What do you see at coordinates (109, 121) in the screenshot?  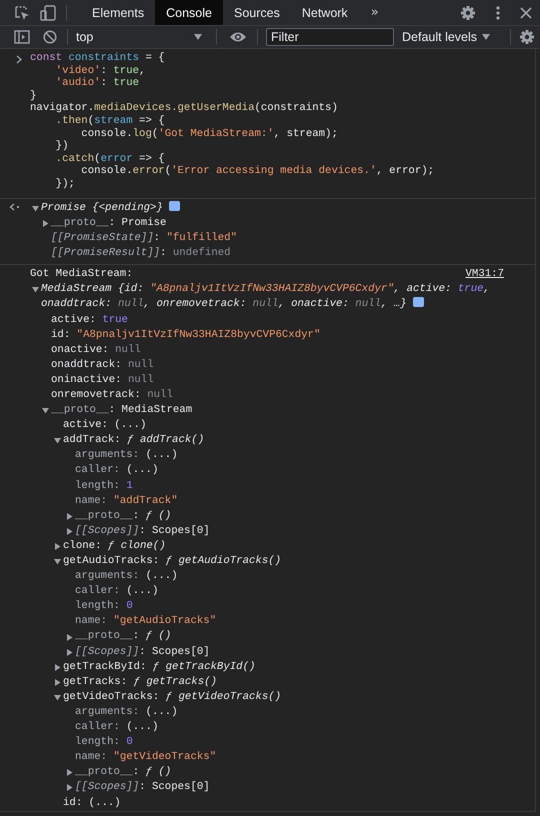 I see `code-line: .then(stream => {` at bounding box center [109, 121].